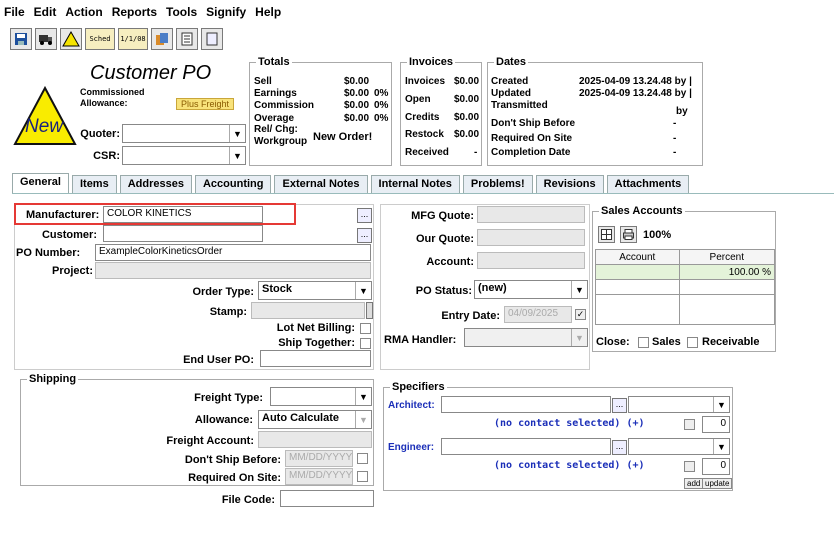 This screenshot has width=834, height=552. Describe the element at coordinates (569, 184) in the screenshot. I see `tab-revisions: Revisions` at that location.